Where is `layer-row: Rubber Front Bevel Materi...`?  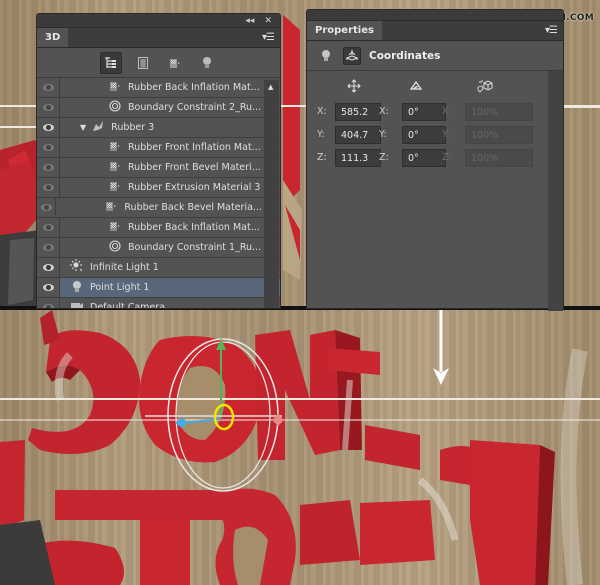
layer-row: Rubber Front Bevel Materi... is located at coordinates (158, 168).